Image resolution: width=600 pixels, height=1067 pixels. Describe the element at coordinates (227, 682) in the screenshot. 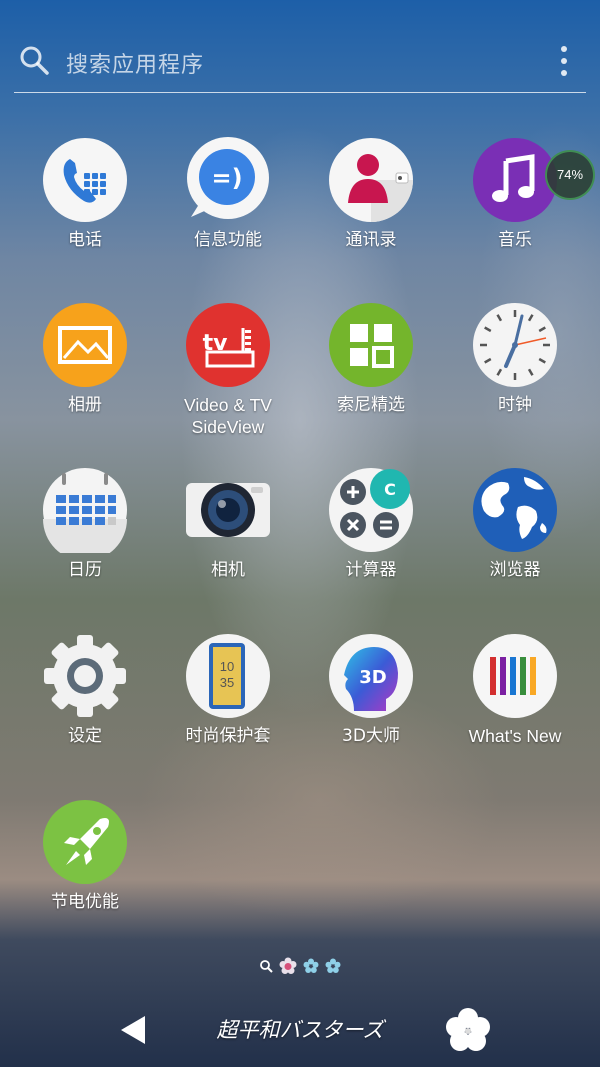

I see `svg-text: 35` at that location.